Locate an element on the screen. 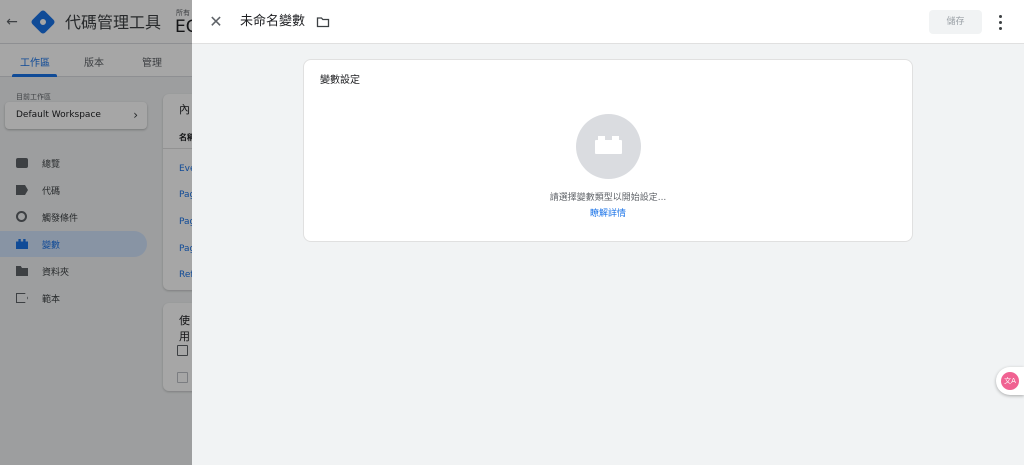 This screenshot has width=1024, height=465. translate-extension-button: 文A is located at coordinates (1010, 381).